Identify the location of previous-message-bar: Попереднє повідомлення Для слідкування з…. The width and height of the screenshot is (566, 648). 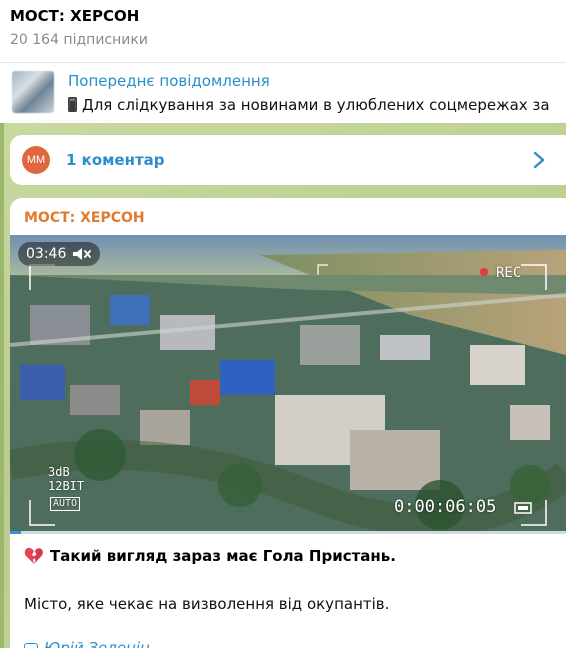
(283, 93).